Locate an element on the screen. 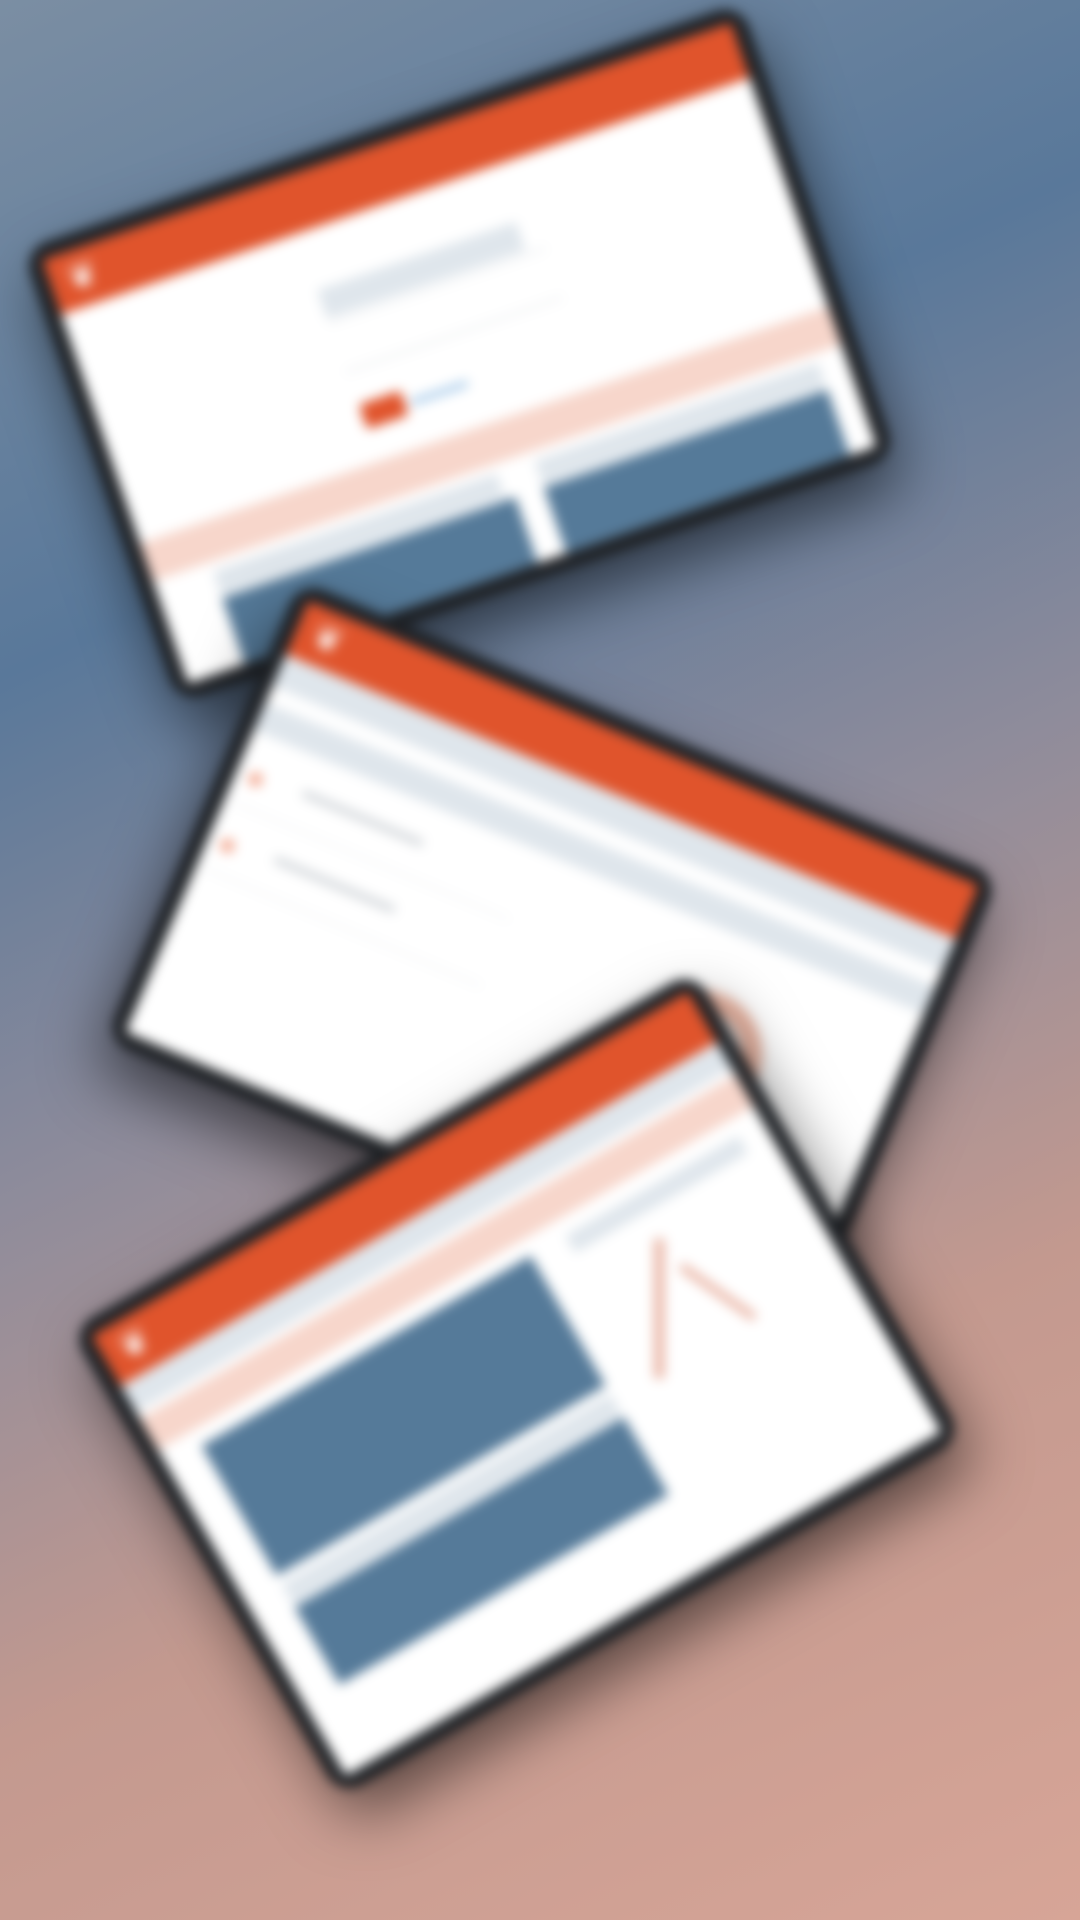 Image resolution: width=1080 pixels, height=1920 pixels. login-button is located at coordinates (383, 410).